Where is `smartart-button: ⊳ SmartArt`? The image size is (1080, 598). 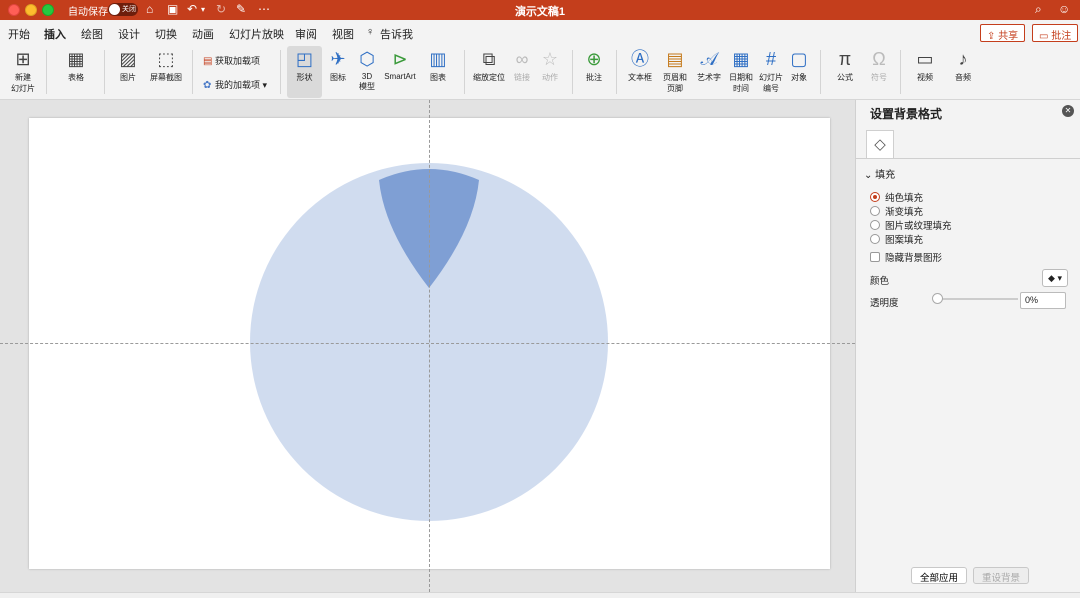 smartart-button: ⊳ SmartArt is located at coordinates (400, 64).